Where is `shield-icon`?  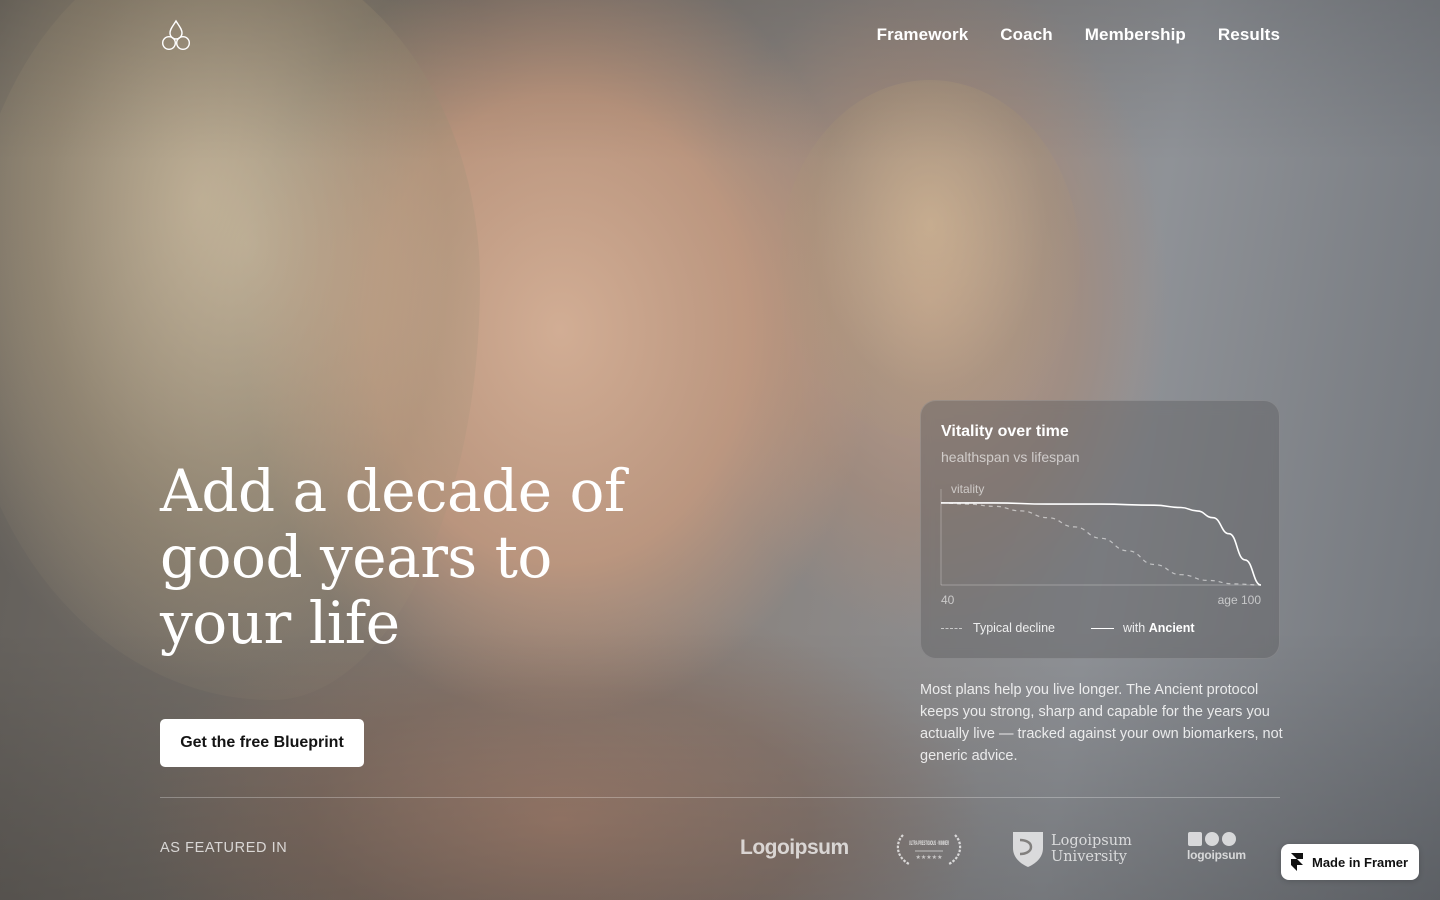 shield-icon is located at coordinates (1028, 849).